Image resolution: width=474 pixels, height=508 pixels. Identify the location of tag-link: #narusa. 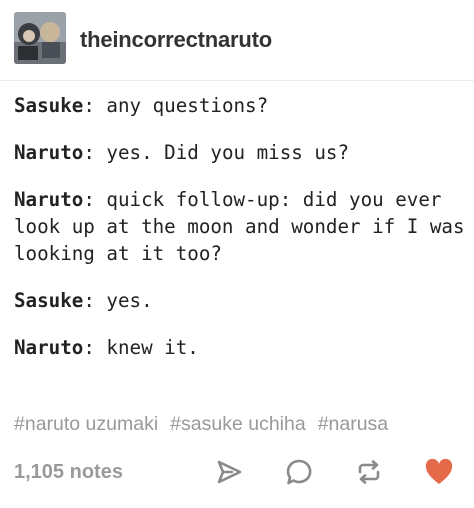
(353, 424).